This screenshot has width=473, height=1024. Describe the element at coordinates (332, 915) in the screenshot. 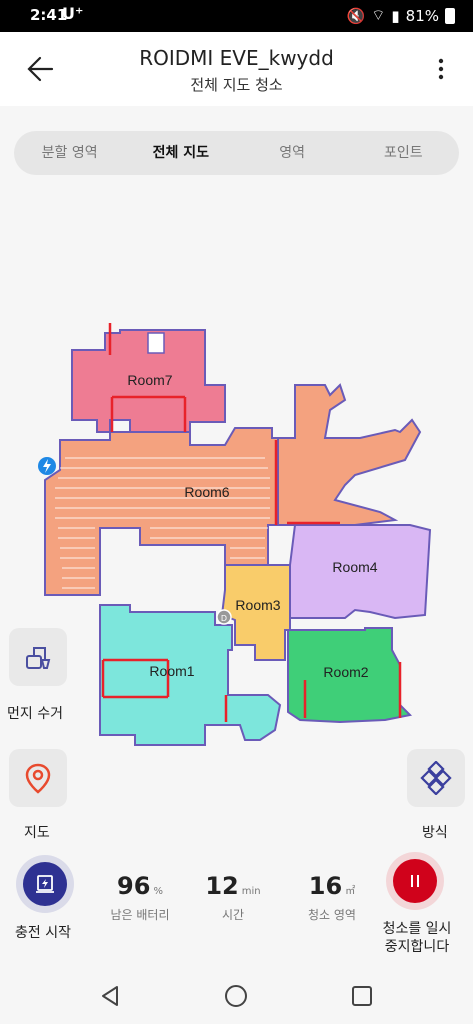

I see `area-label: 청소 영역` at that location.